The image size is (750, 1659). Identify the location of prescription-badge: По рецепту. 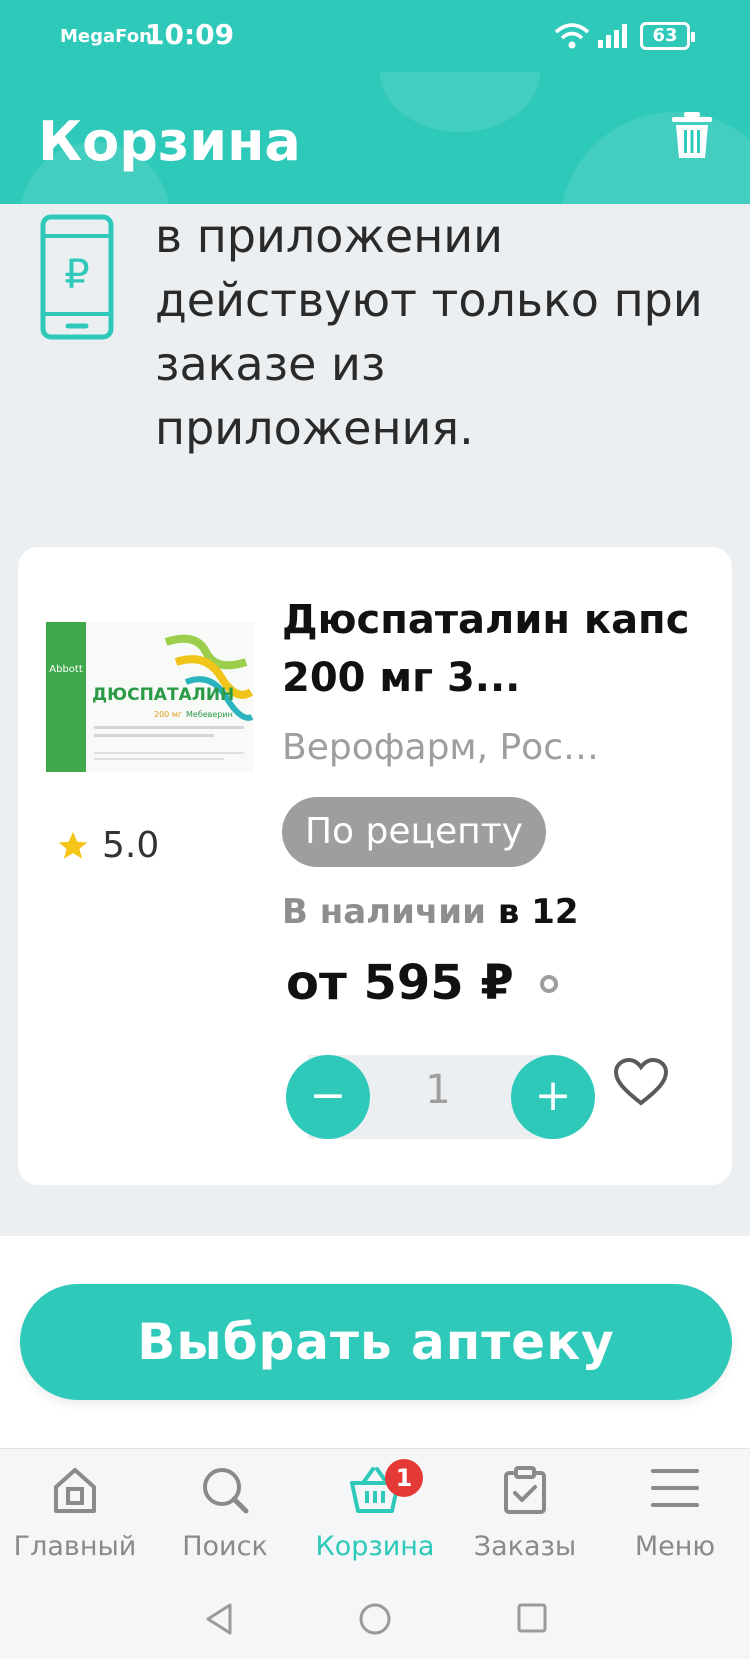
(414, 832).